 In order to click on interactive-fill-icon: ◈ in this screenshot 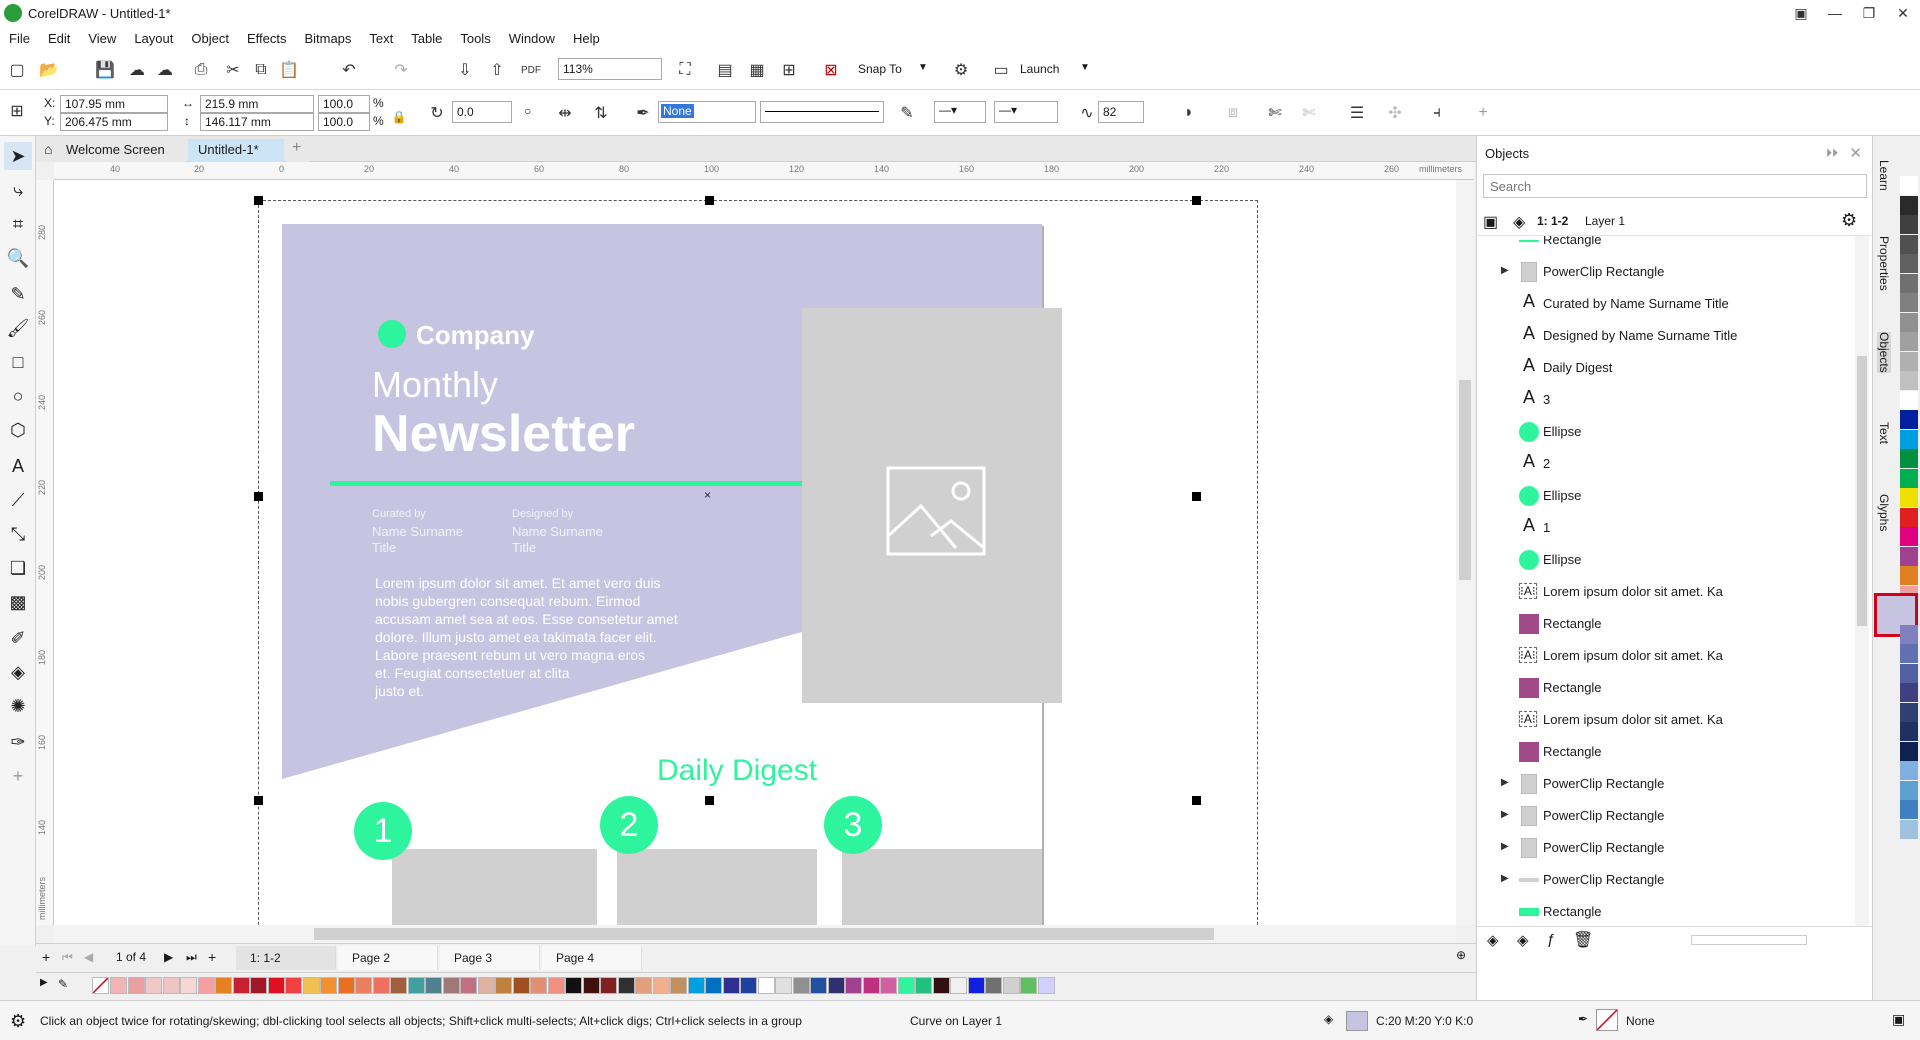, I will do `click(18, 672)`.